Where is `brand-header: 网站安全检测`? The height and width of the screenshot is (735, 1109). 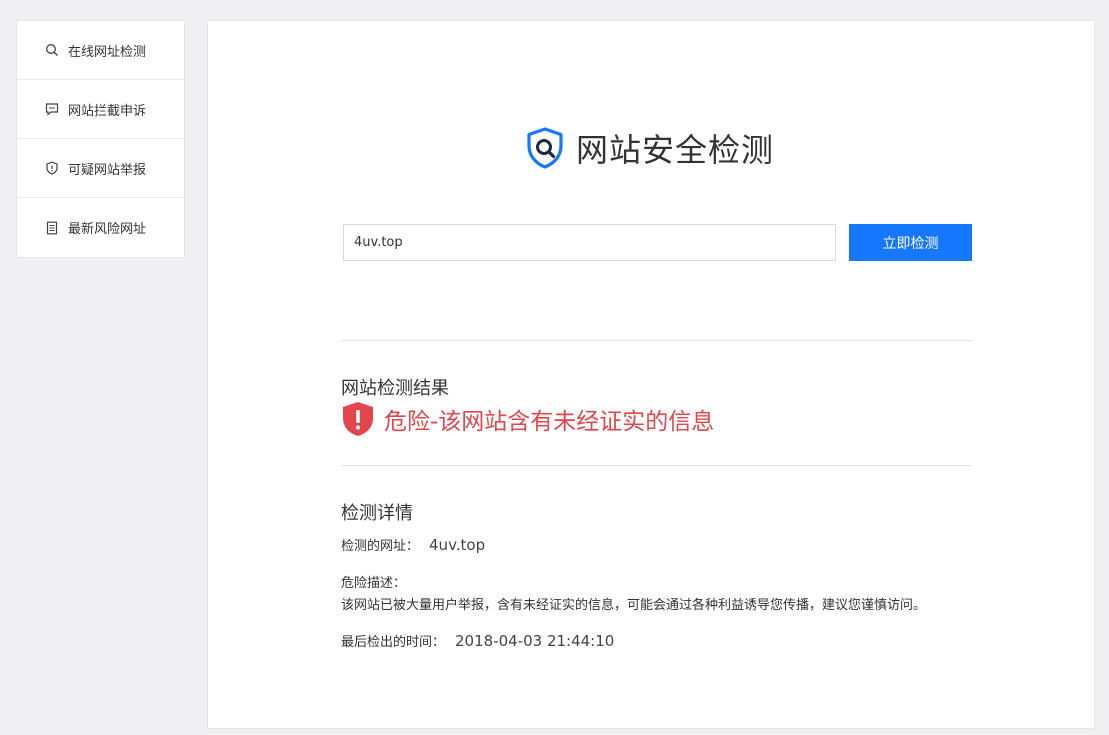
brand-header: 网站安全检测 is located at coordinates (648, 148).